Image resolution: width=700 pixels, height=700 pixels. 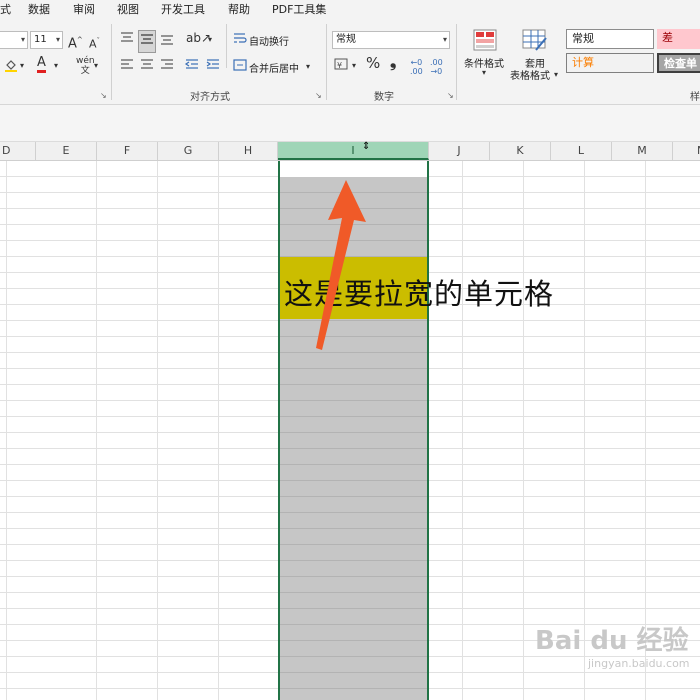 I want to click on style-bad: 差, so click(x=678, y=39).